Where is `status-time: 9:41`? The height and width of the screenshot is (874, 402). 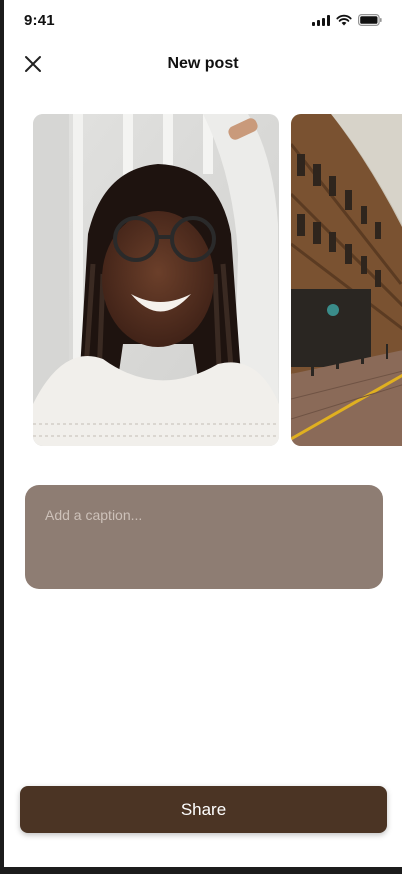
status-time: 9:41 is located at coordinates (39, 20).